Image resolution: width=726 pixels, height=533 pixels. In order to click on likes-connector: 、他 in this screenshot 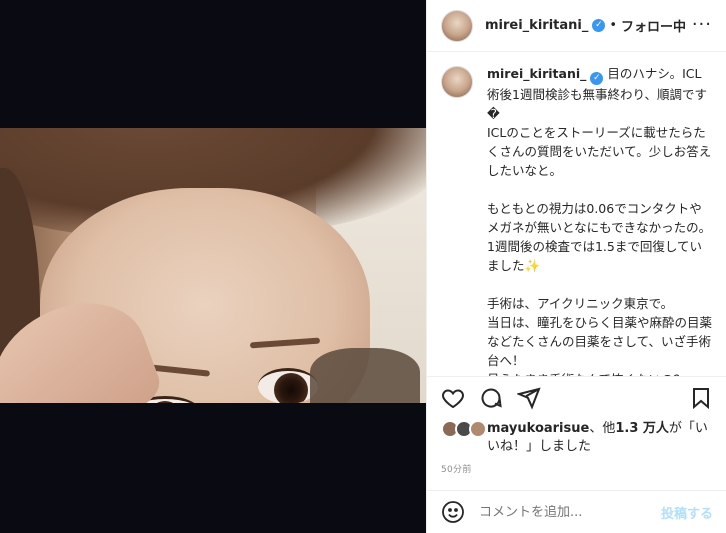, I will do `click(602, 428)`.